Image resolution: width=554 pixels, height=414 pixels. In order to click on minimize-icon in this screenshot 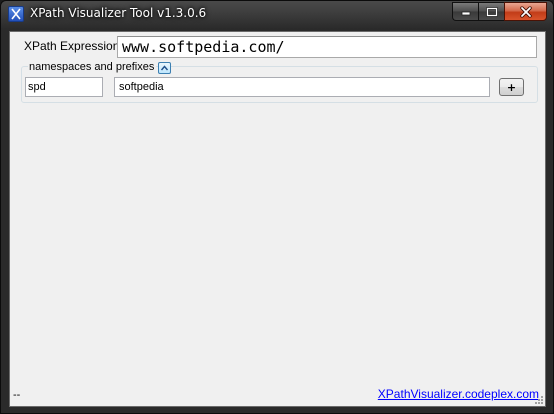, I will do `click(465, 13)`.